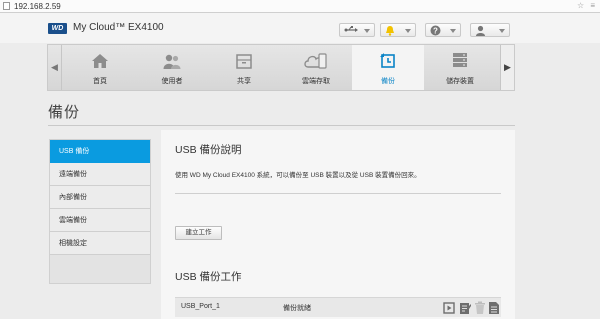 This screenshot has height=319, width=600. I want to click on wd-logo: WD, so click(57, 28).